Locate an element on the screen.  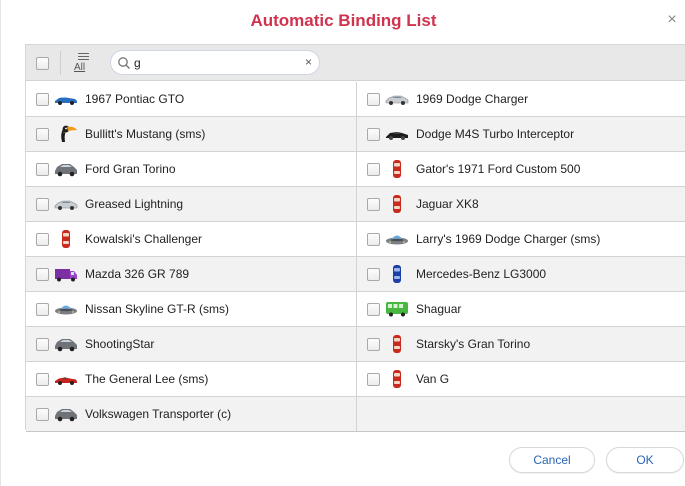
search-input is located at coordinates (214, 63).